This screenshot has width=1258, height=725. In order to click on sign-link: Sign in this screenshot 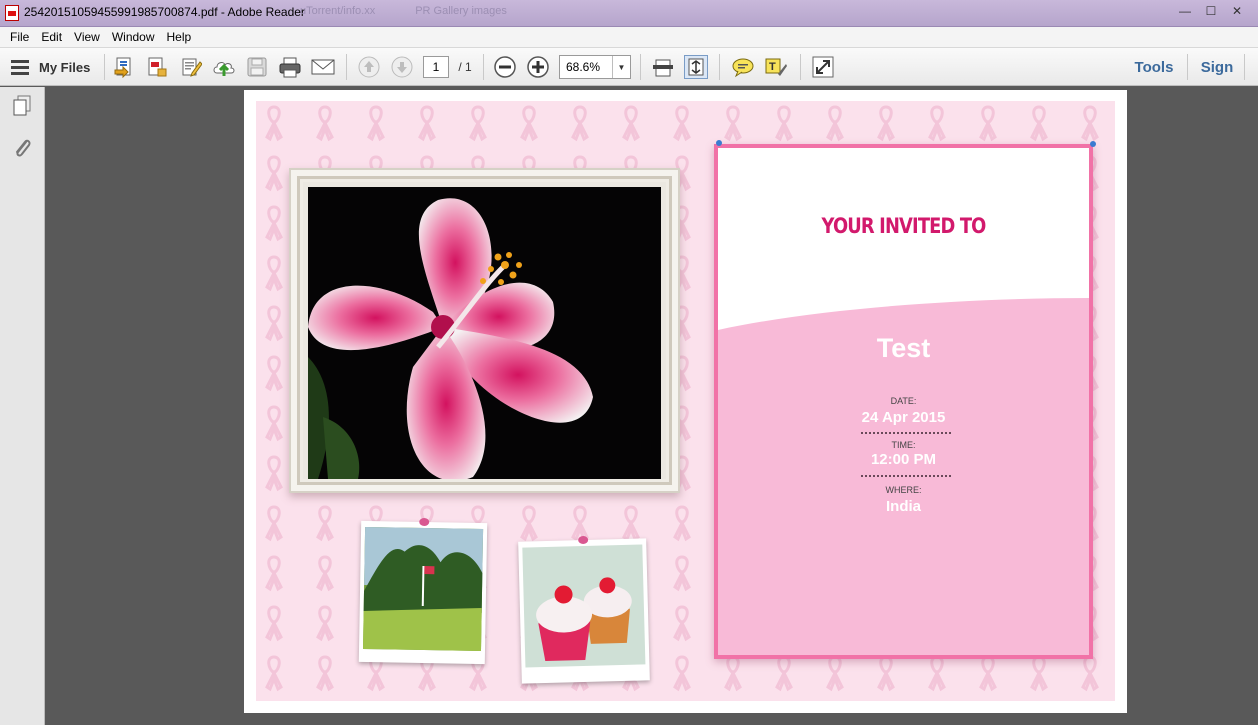, I will do `click(1217, 67)`.